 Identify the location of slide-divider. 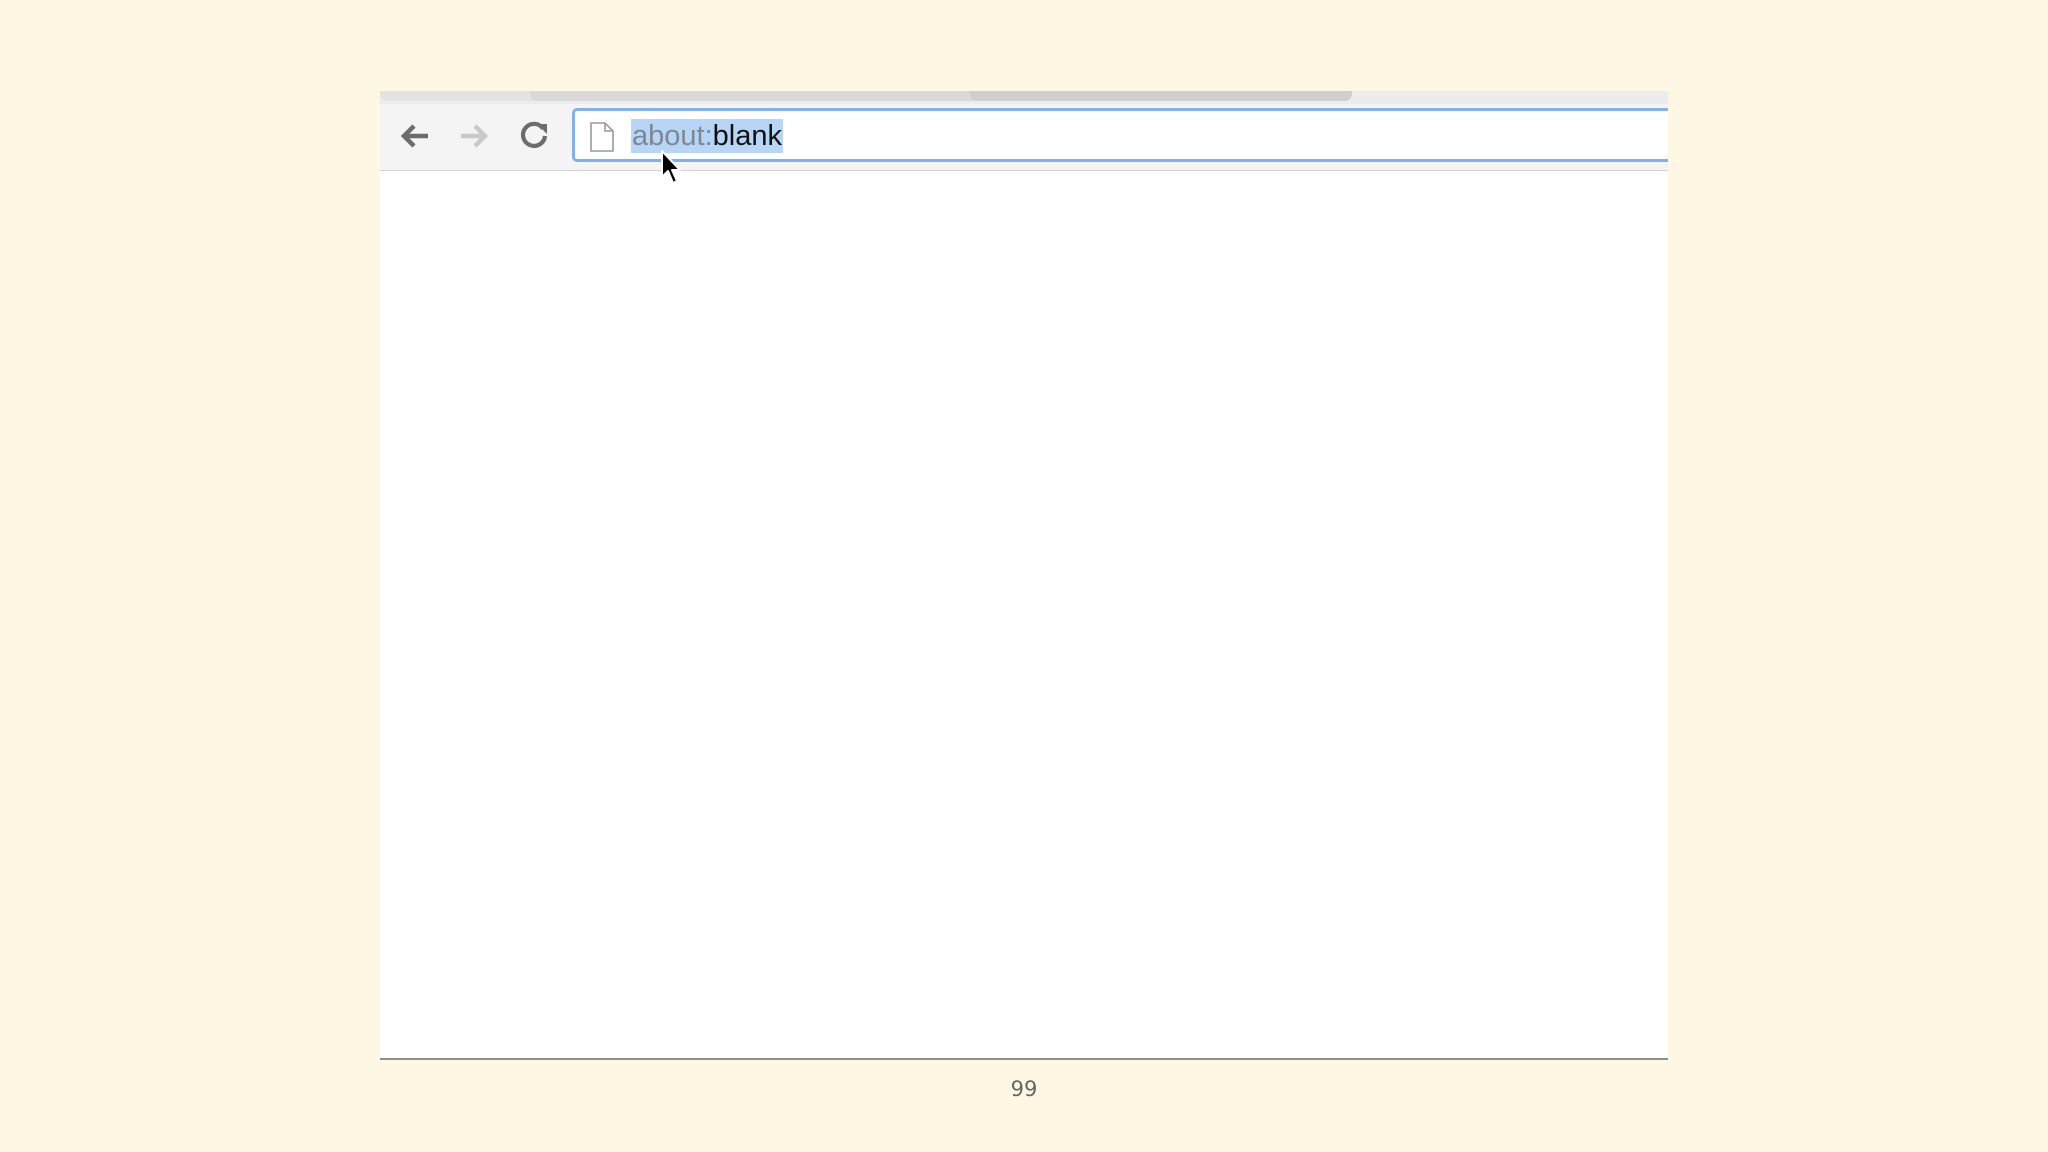
(1024, 1059).